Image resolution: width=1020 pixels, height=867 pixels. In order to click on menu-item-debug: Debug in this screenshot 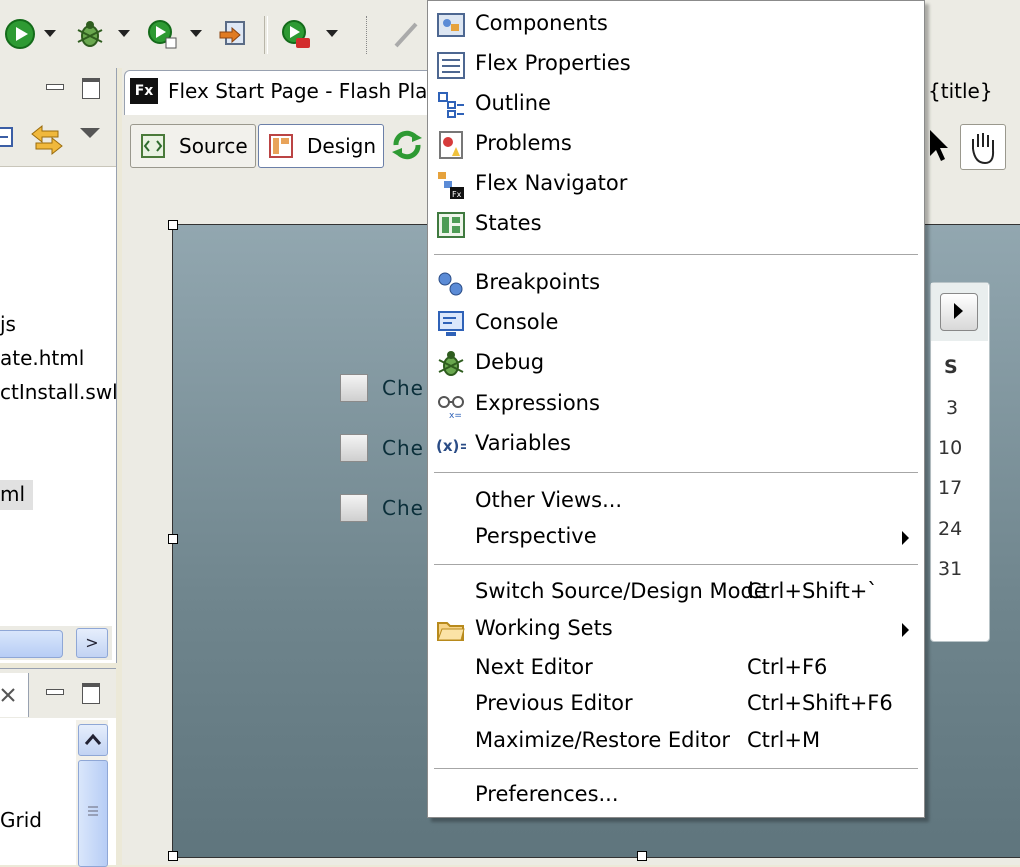, I will do `click(676, 364)`.